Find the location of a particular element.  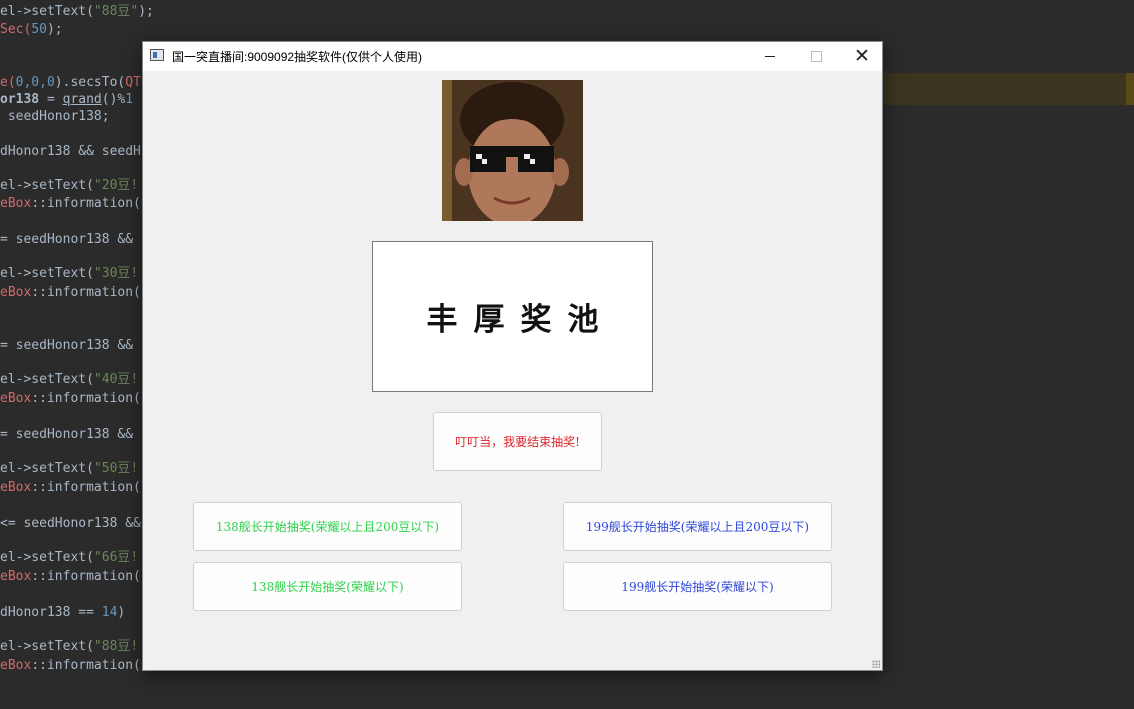

code-token: dHonor138 && seedH is located at coordinates (70, 151).